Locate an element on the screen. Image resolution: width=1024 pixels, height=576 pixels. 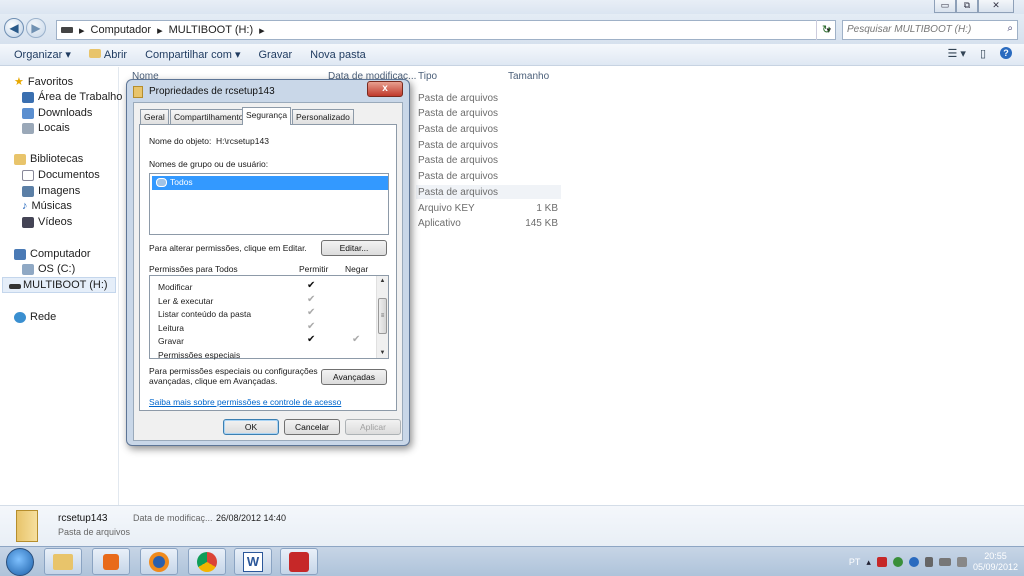
minimize-button: ▭ is located at coordinates (945, 6).